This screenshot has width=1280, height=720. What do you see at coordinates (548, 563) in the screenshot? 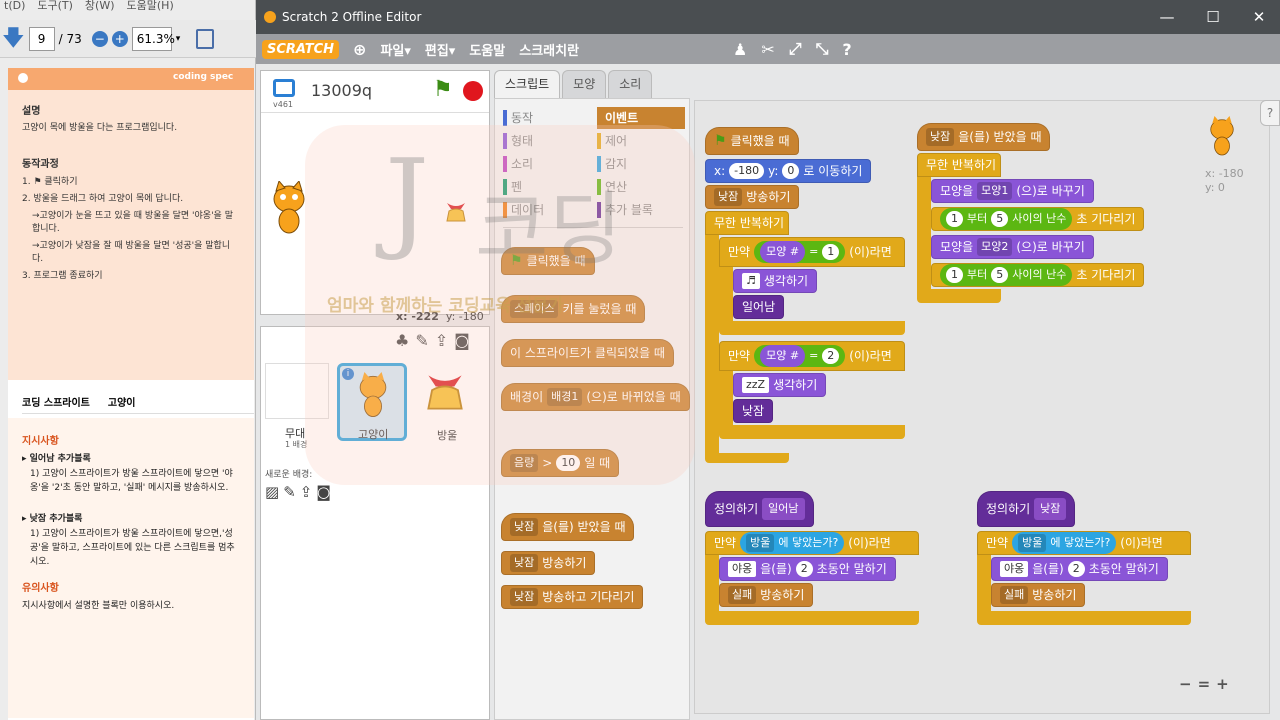
I see `palette-broadcast: 낮잠 방송하기` at bounding box center [548, 563].